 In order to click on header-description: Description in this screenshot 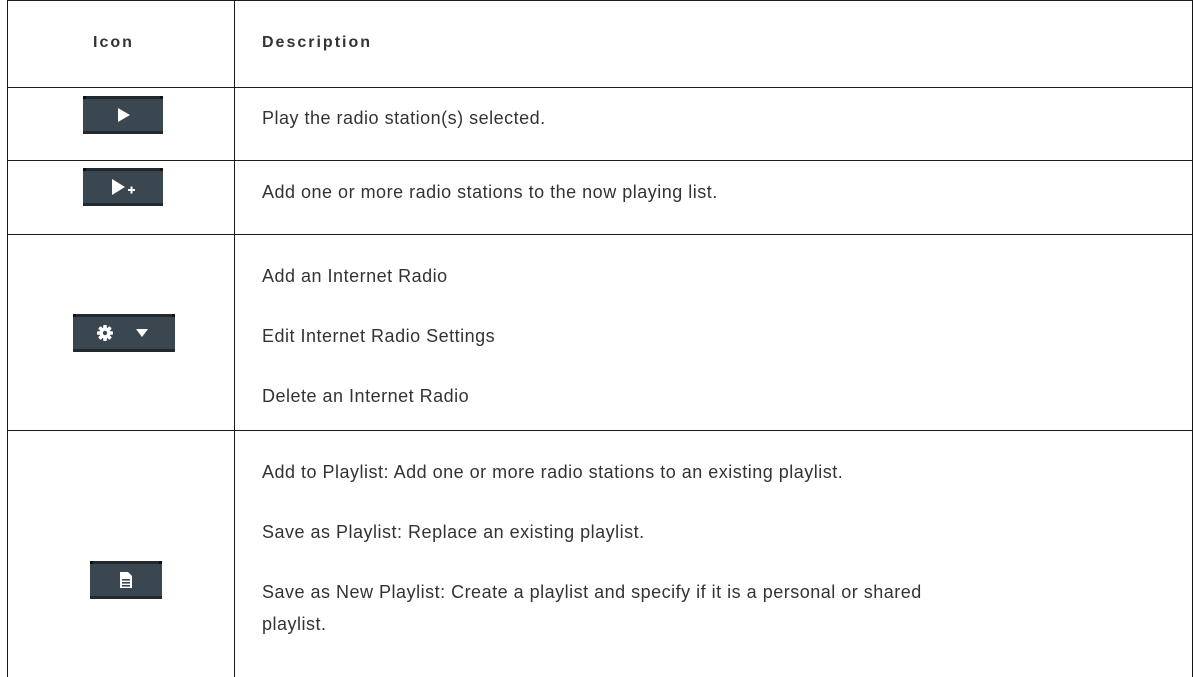, I will do `click(317, 42)`.